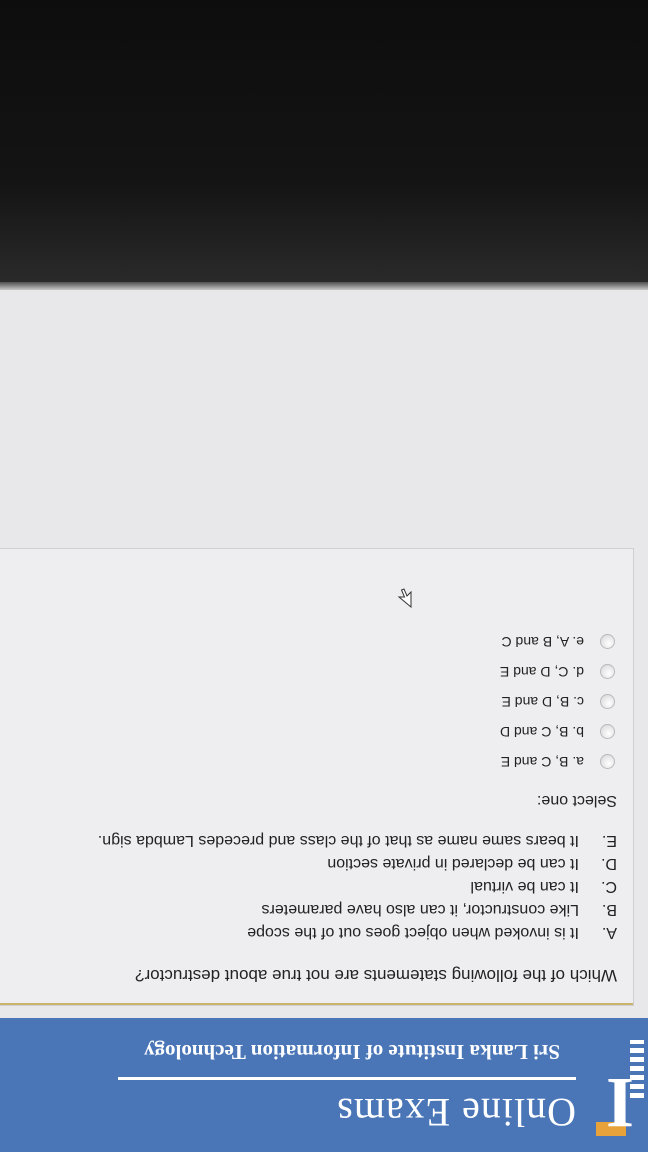  I want to click on statement-item: C. It can be virtual, so click(312, 883).